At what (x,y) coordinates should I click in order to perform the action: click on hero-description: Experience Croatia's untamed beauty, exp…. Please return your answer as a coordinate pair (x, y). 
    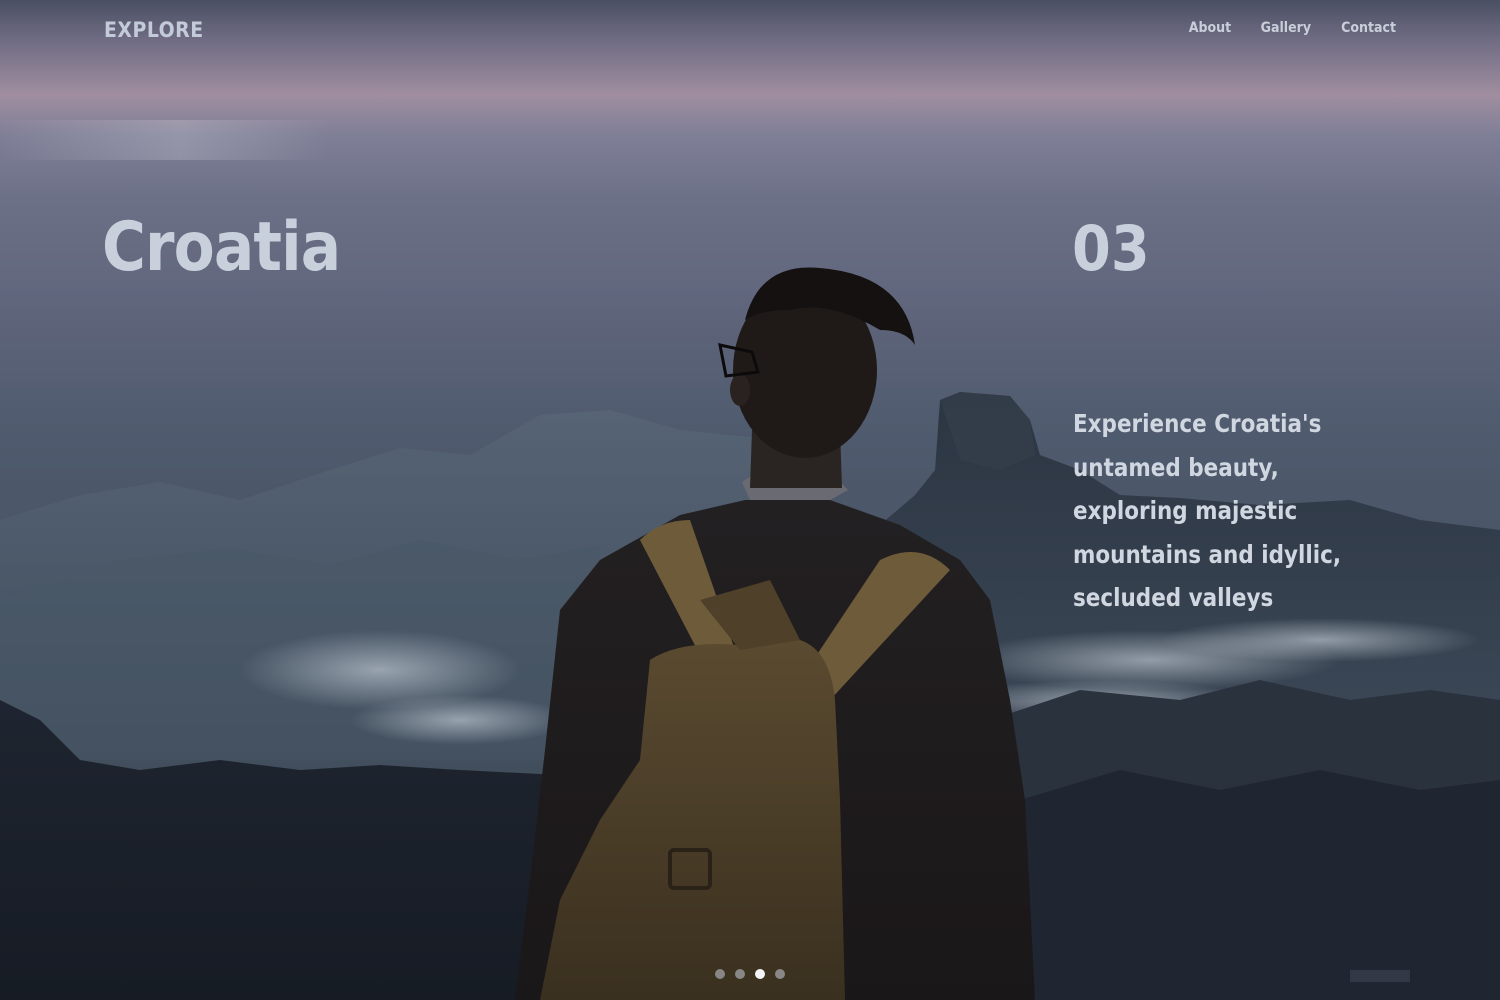
    Looking at the image, I should click on (1207, 510).